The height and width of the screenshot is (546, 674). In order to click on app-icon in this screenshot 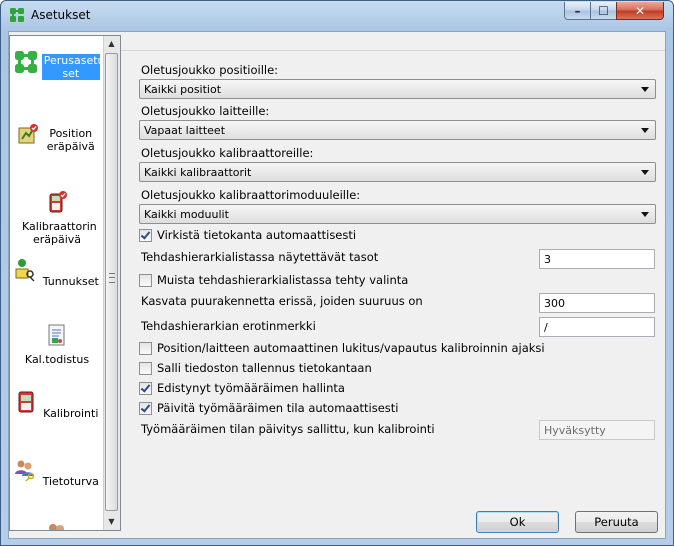, I will do `click(17, 15)`.